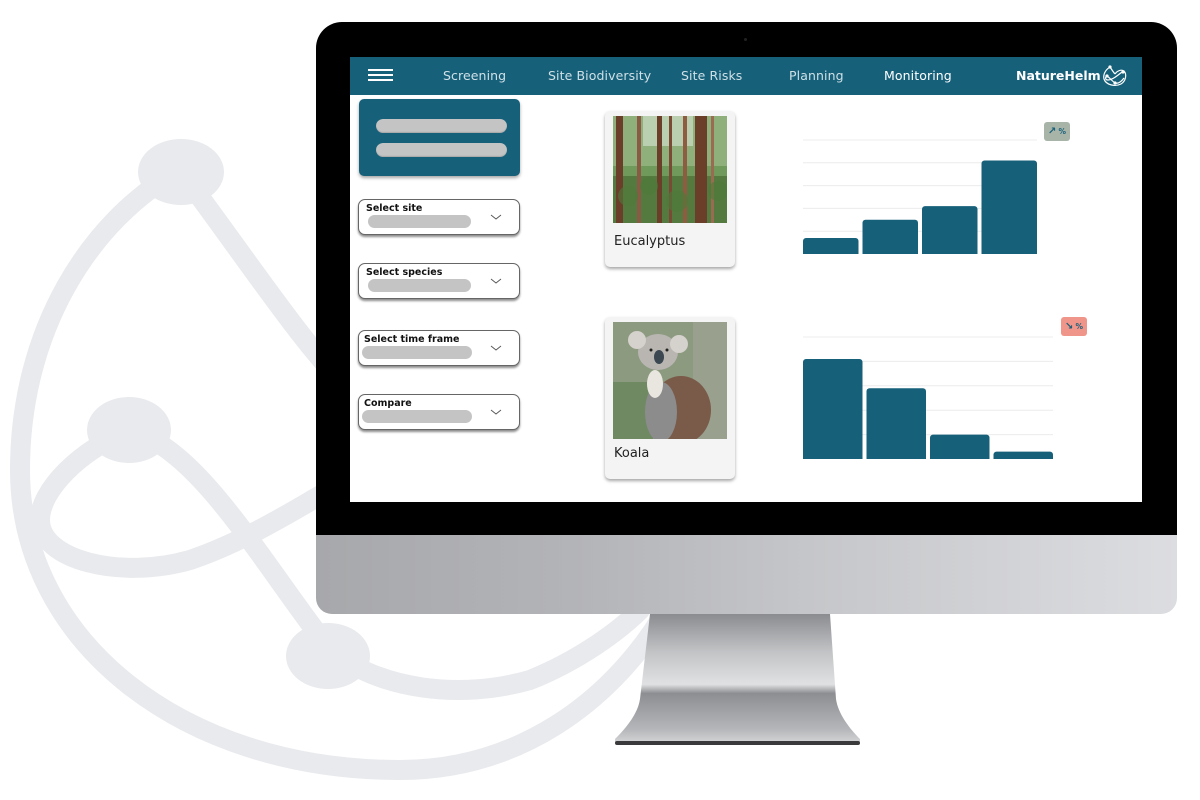 This screenshot has height=800, width=1200. I want to click on dropdown-label: Select site, so click(394, 208).